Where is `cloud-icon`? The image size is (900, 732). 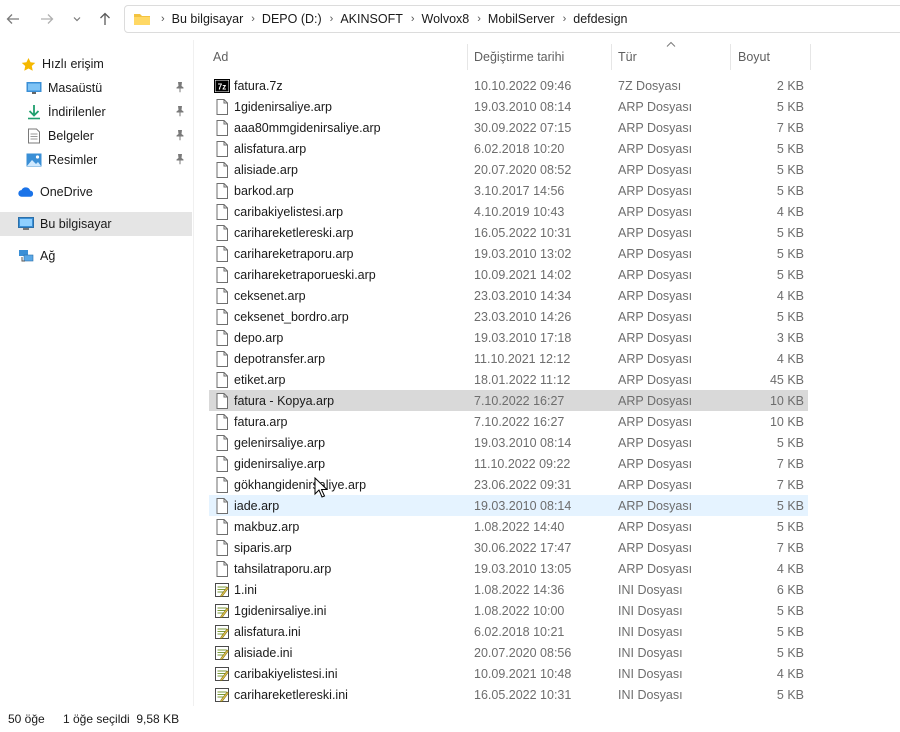
cloud-icon is located at coordinates (26, 192).